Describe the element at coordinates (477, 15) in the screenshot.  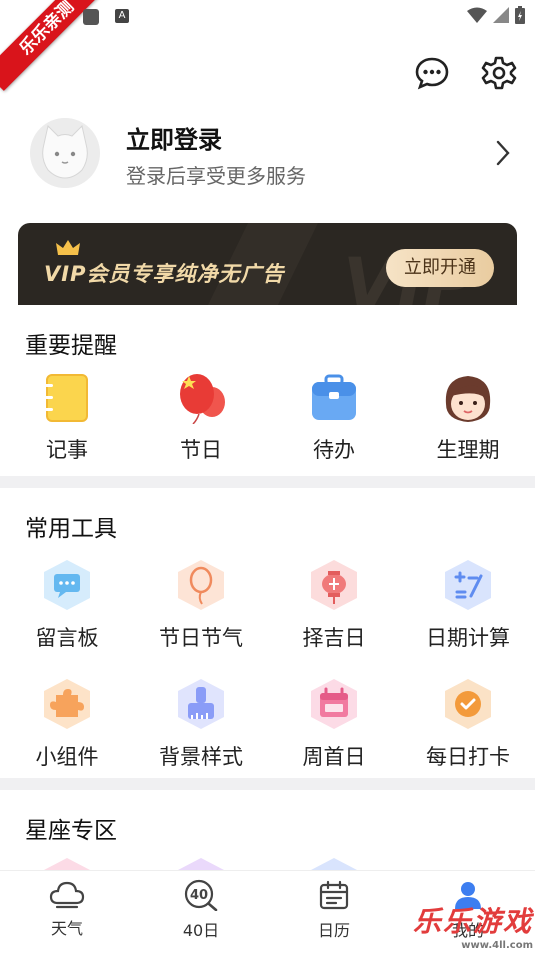
I see `wifi-icon` at that location.